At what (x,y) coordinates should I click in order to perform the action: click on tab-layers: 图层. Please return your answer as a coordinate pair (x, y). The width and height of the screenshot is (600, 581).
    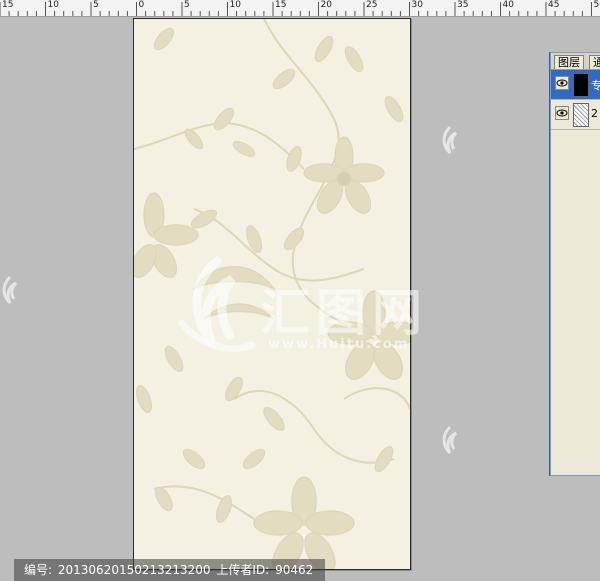
    Looking at the image, I should click on (569, 62).